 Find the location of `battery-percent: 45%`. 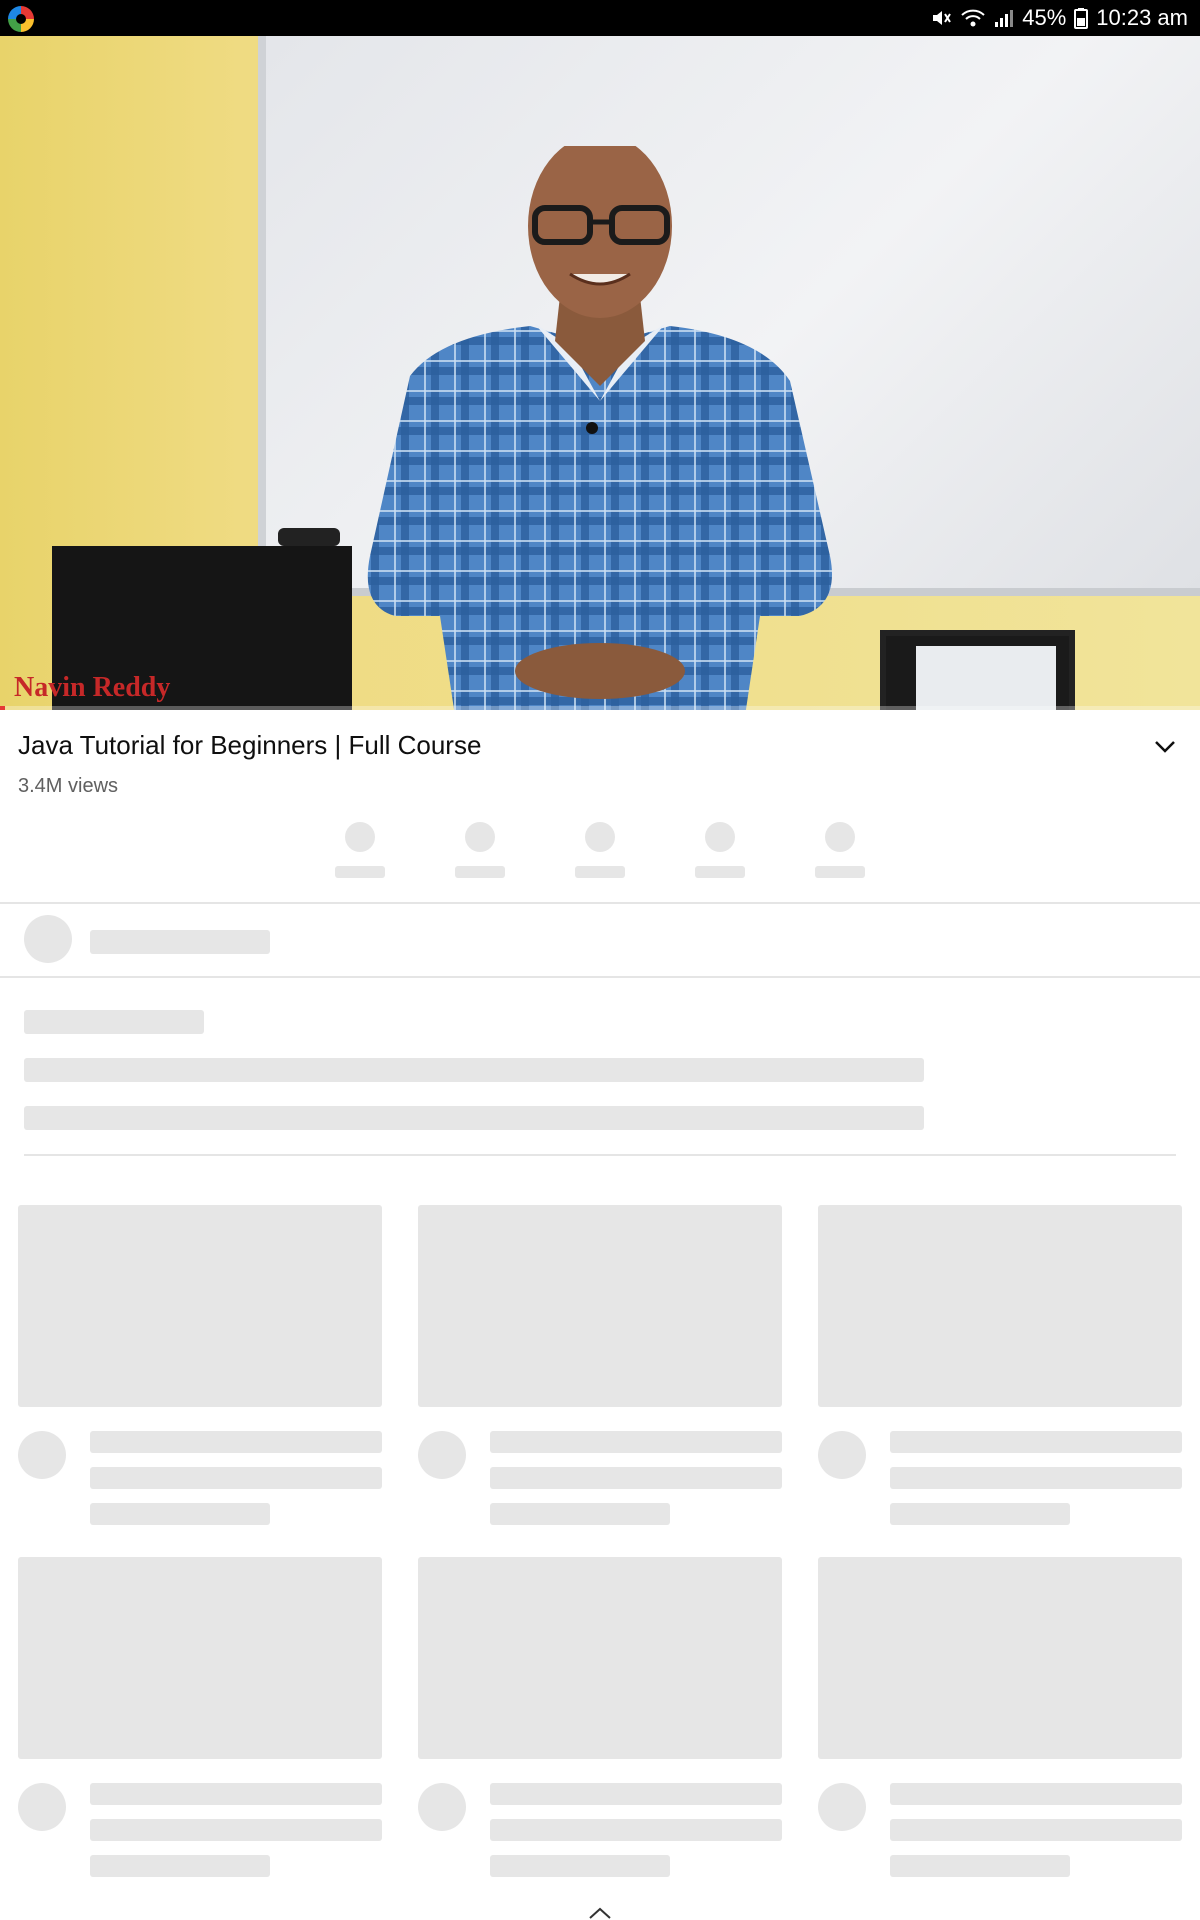

battery-percent: 45% is located at coordinates (1044, 17).